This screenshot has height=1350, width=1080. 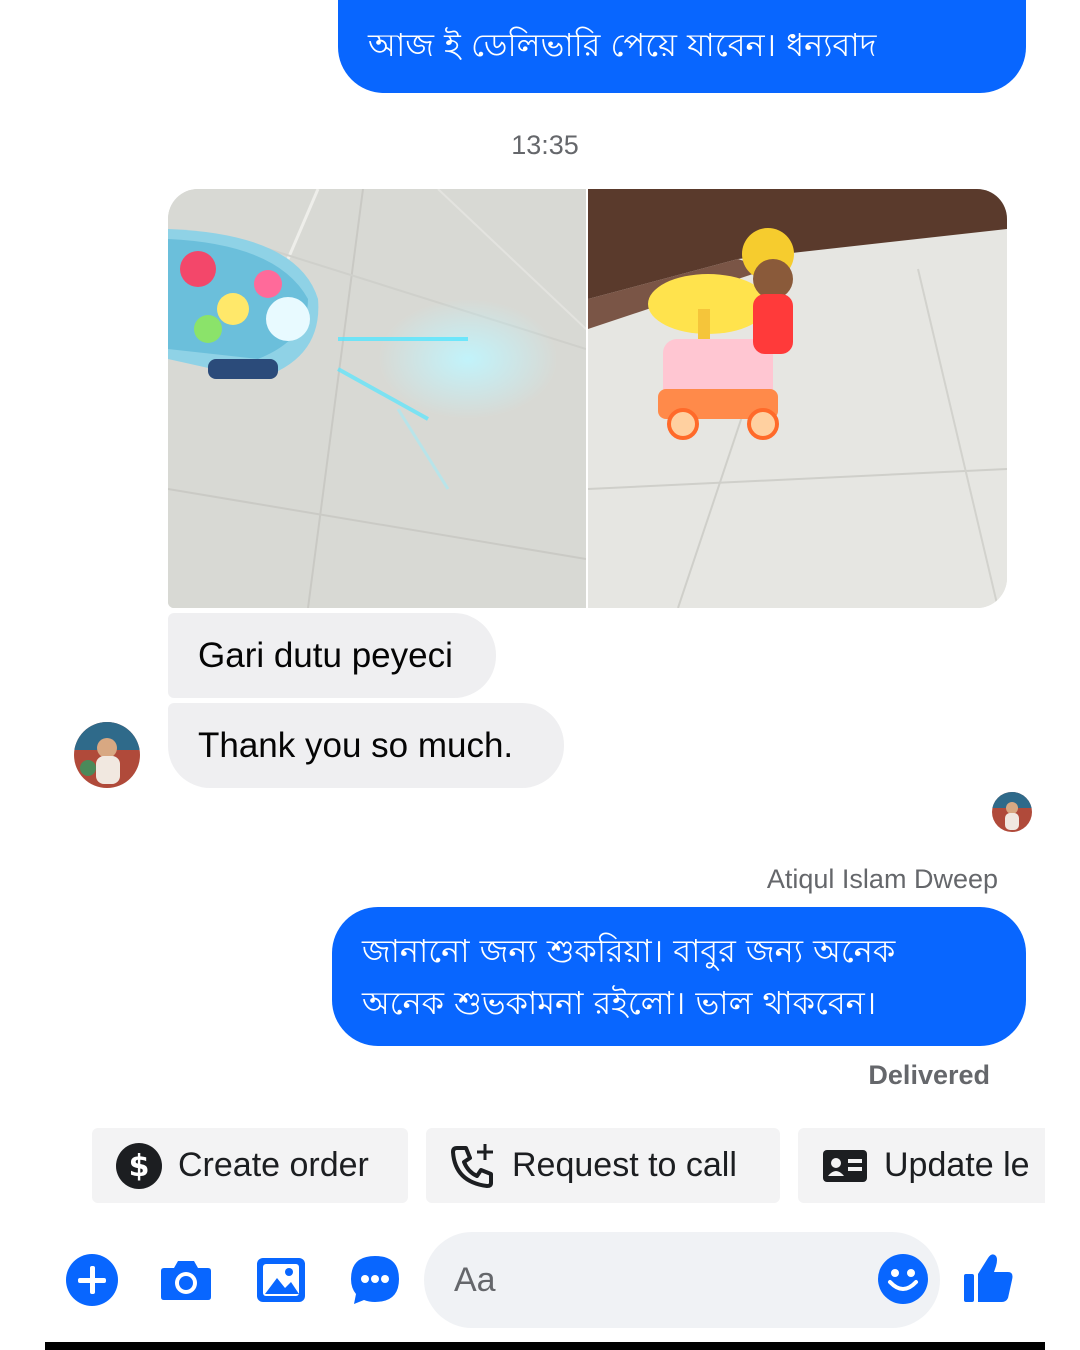 I want to click on photo-toy-car, so click(x=377, y=398).